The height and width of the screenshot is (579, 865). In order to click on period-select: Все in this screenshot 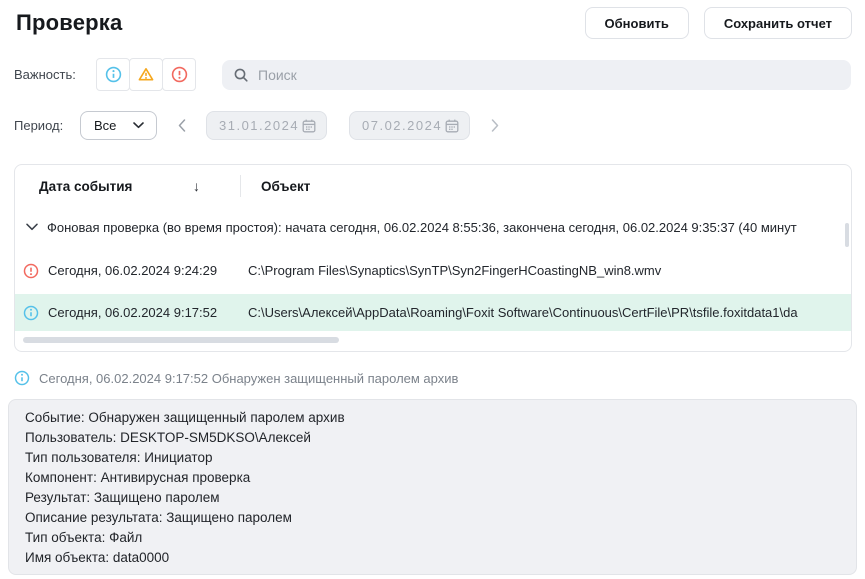, I will do `click(118, 125)`.